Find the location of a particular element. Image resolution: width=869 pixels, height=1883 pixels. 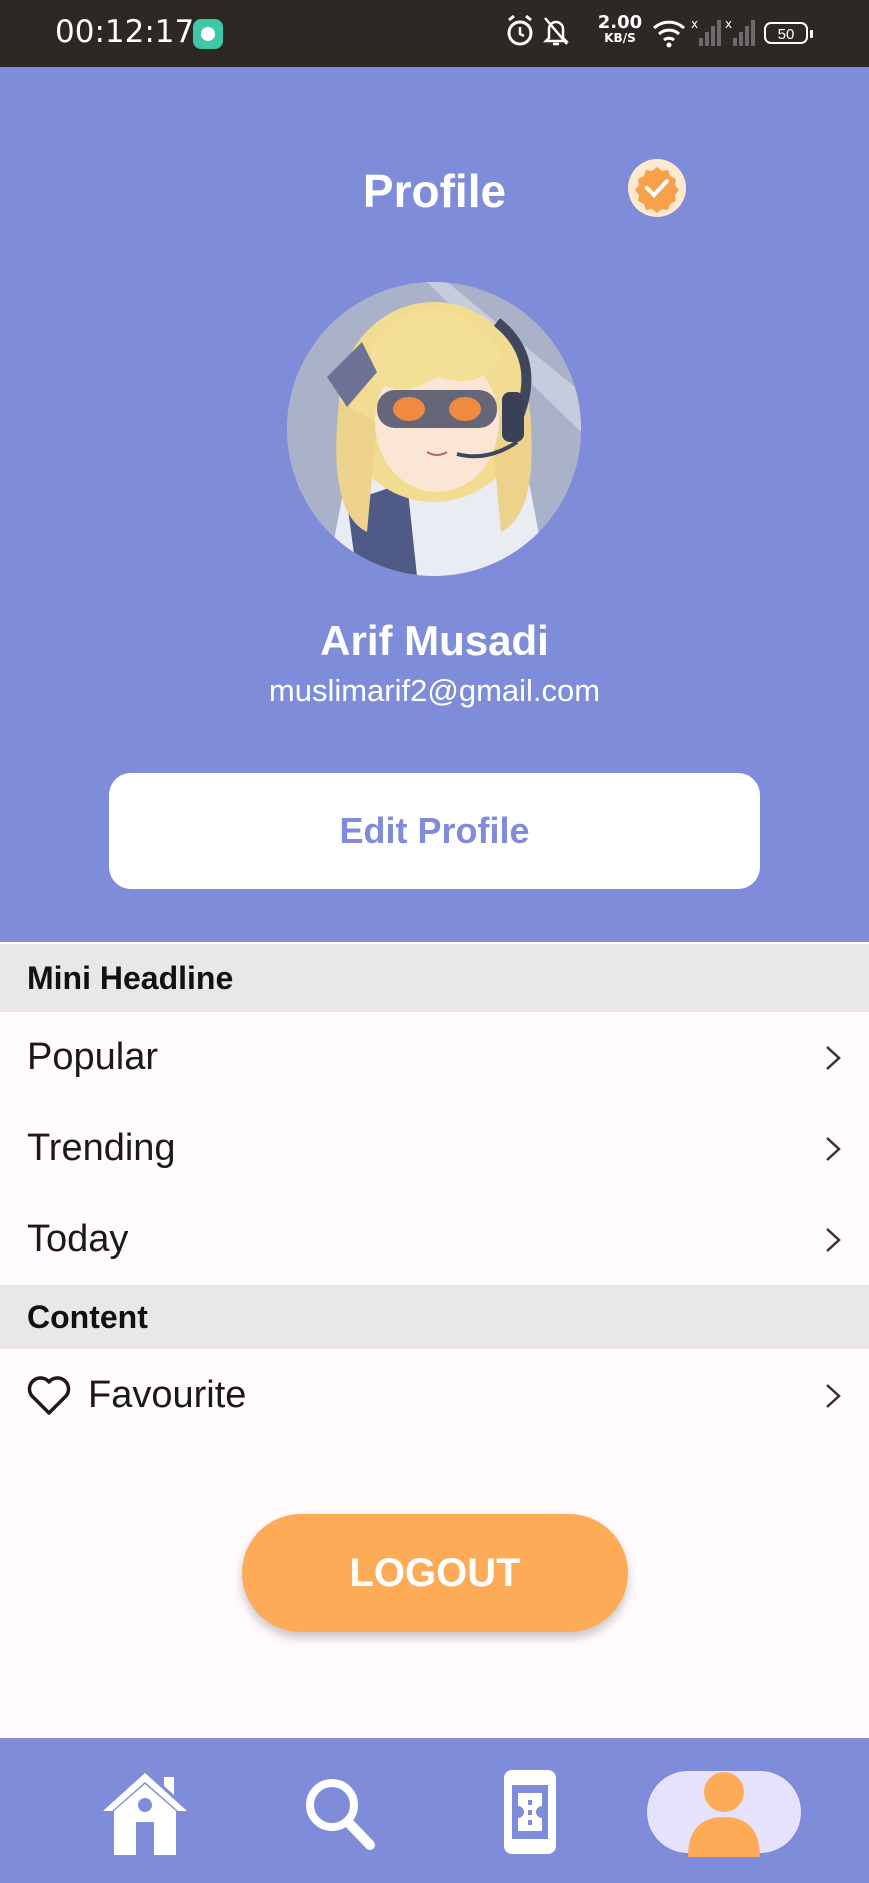

page-title: Profile is located at coordinates (434, 191).